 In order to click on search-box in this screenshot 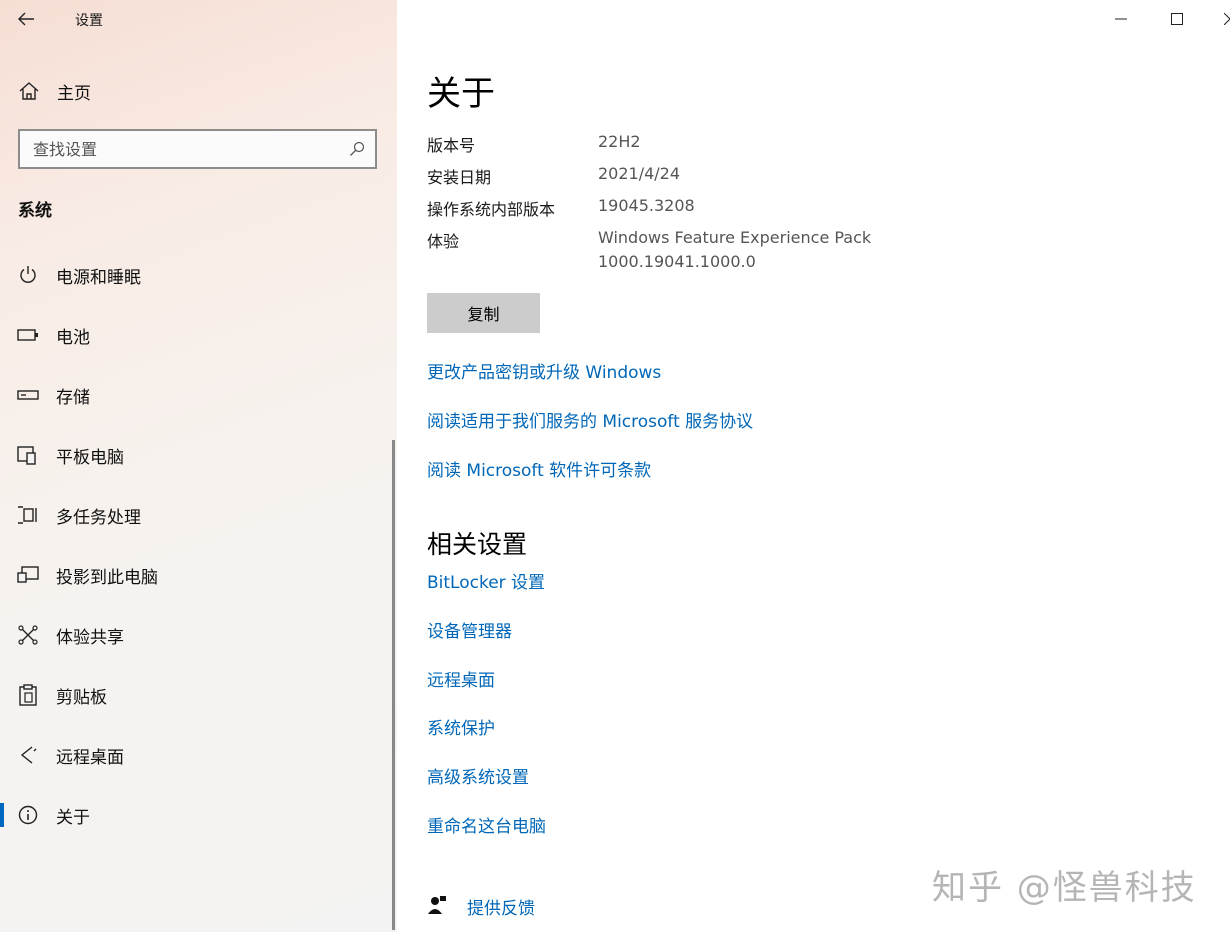, I will do `click(197, 149)`.